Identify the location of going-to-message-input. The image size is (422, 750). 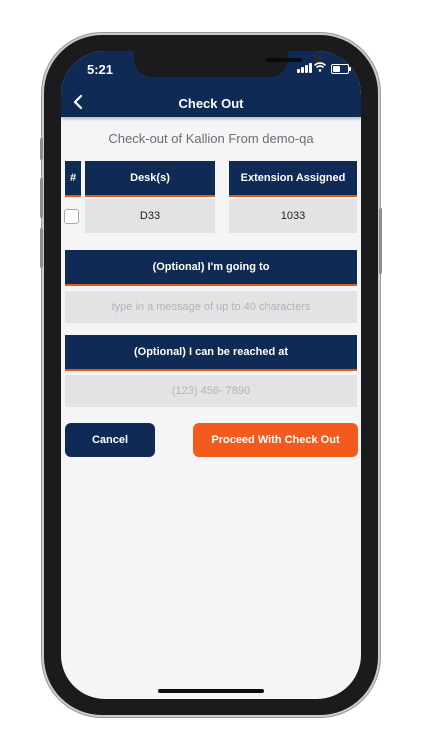
(211, 307).